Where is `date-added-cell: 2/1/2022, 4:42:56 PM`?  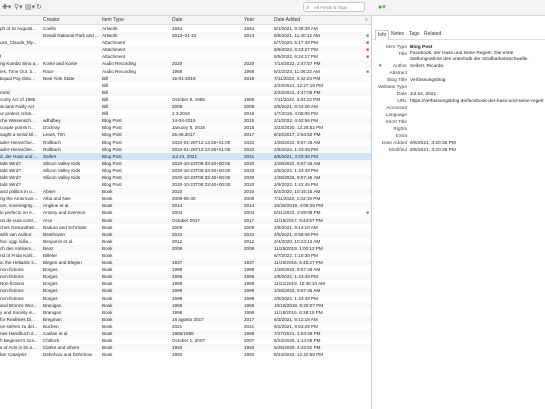
date-added-cell: 2/1/2022, 4:42:56 PM is located at coordinates (296, 121).